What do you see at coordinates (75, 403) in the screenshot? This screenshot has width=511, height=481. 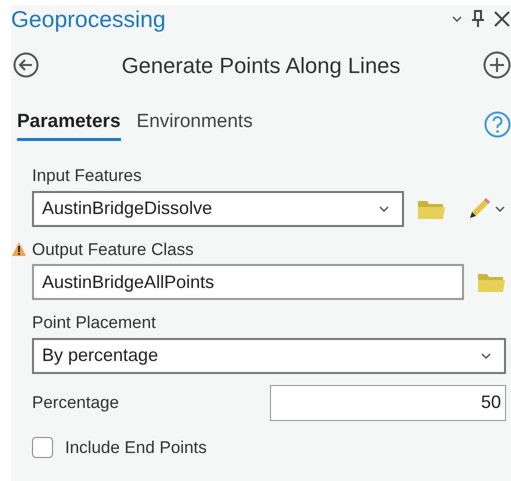 I see `parameter-label: Percentage` at bounding box center [75, 403].